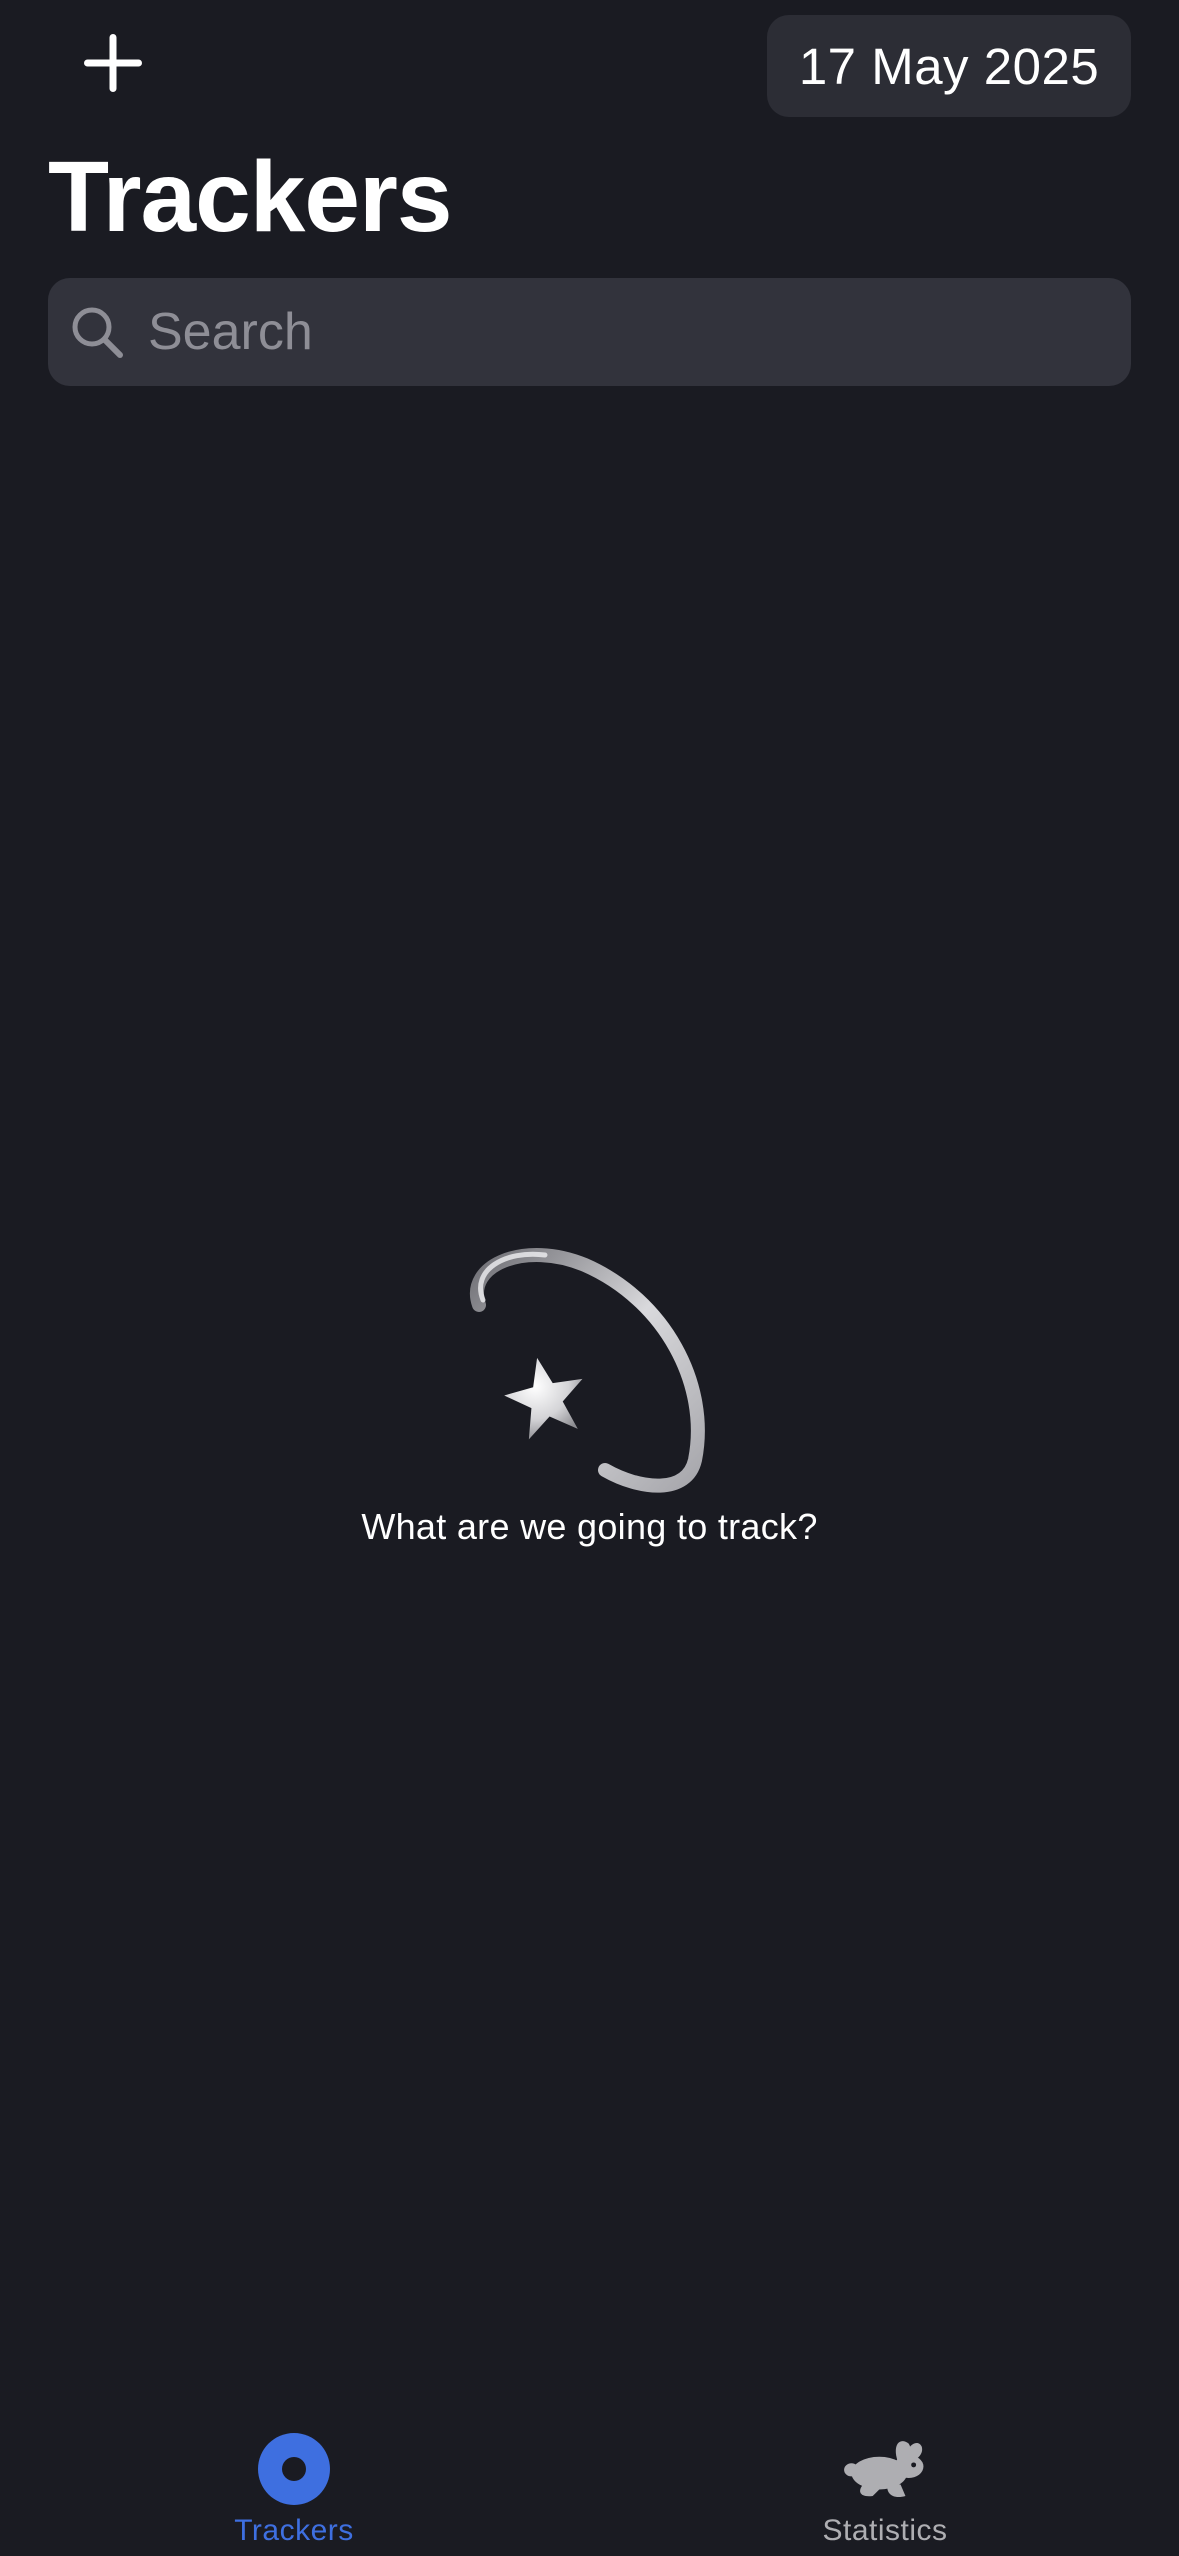  Describe the element at coordinates (294, 2469) in the screenshot. I see `record-circle-icon` at that location.